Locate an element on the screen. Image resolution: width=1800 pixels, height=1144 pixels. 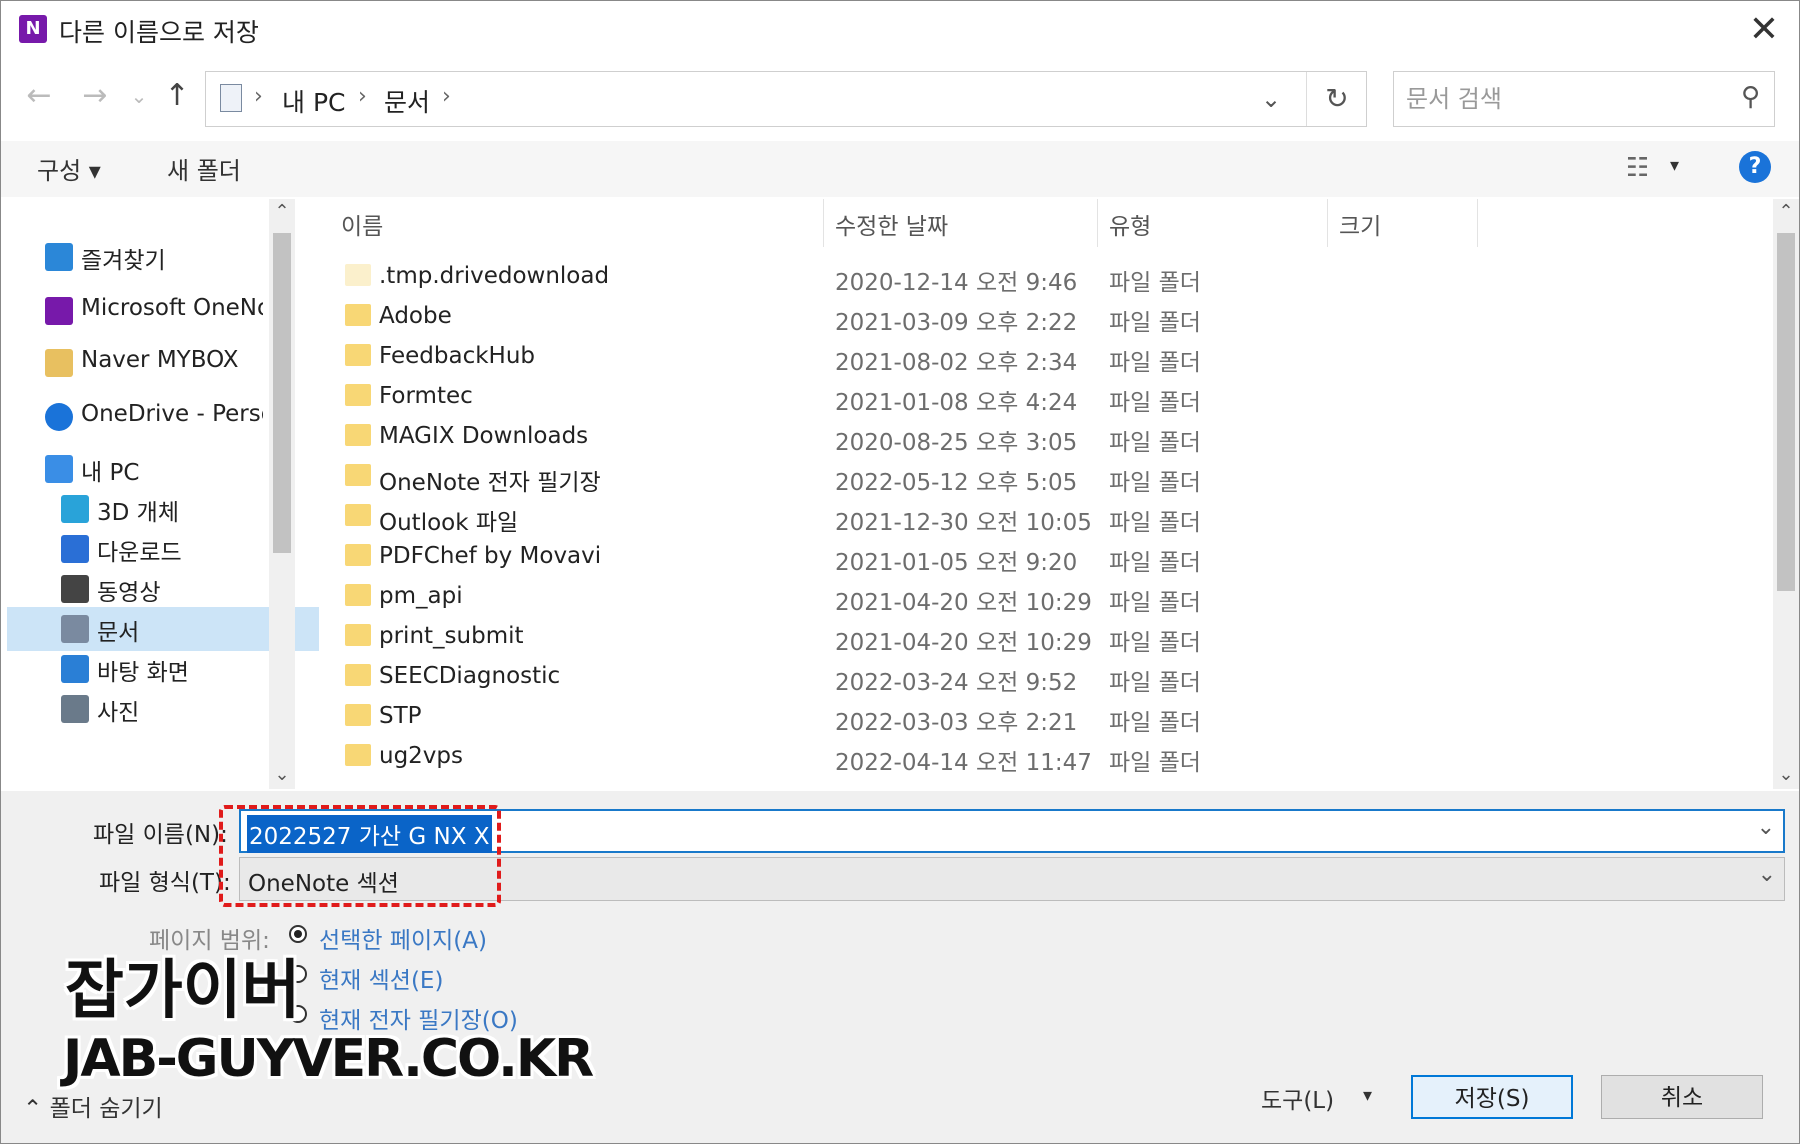
view-options-icon: ☷ is located at coordinates (1637, 168).